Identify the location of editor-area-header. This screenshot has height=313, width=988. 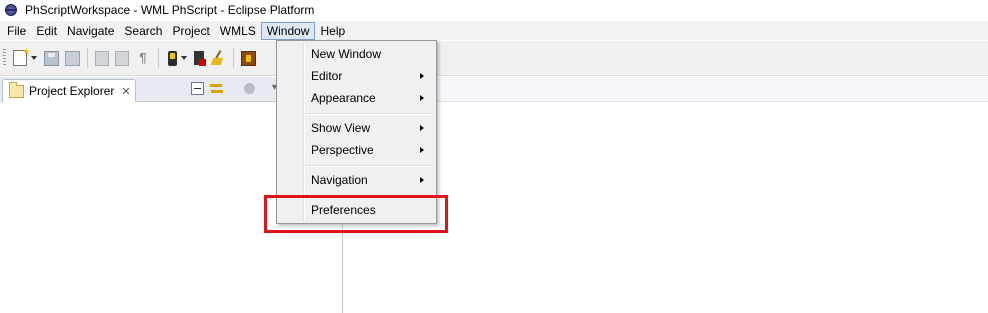
(666, 89).